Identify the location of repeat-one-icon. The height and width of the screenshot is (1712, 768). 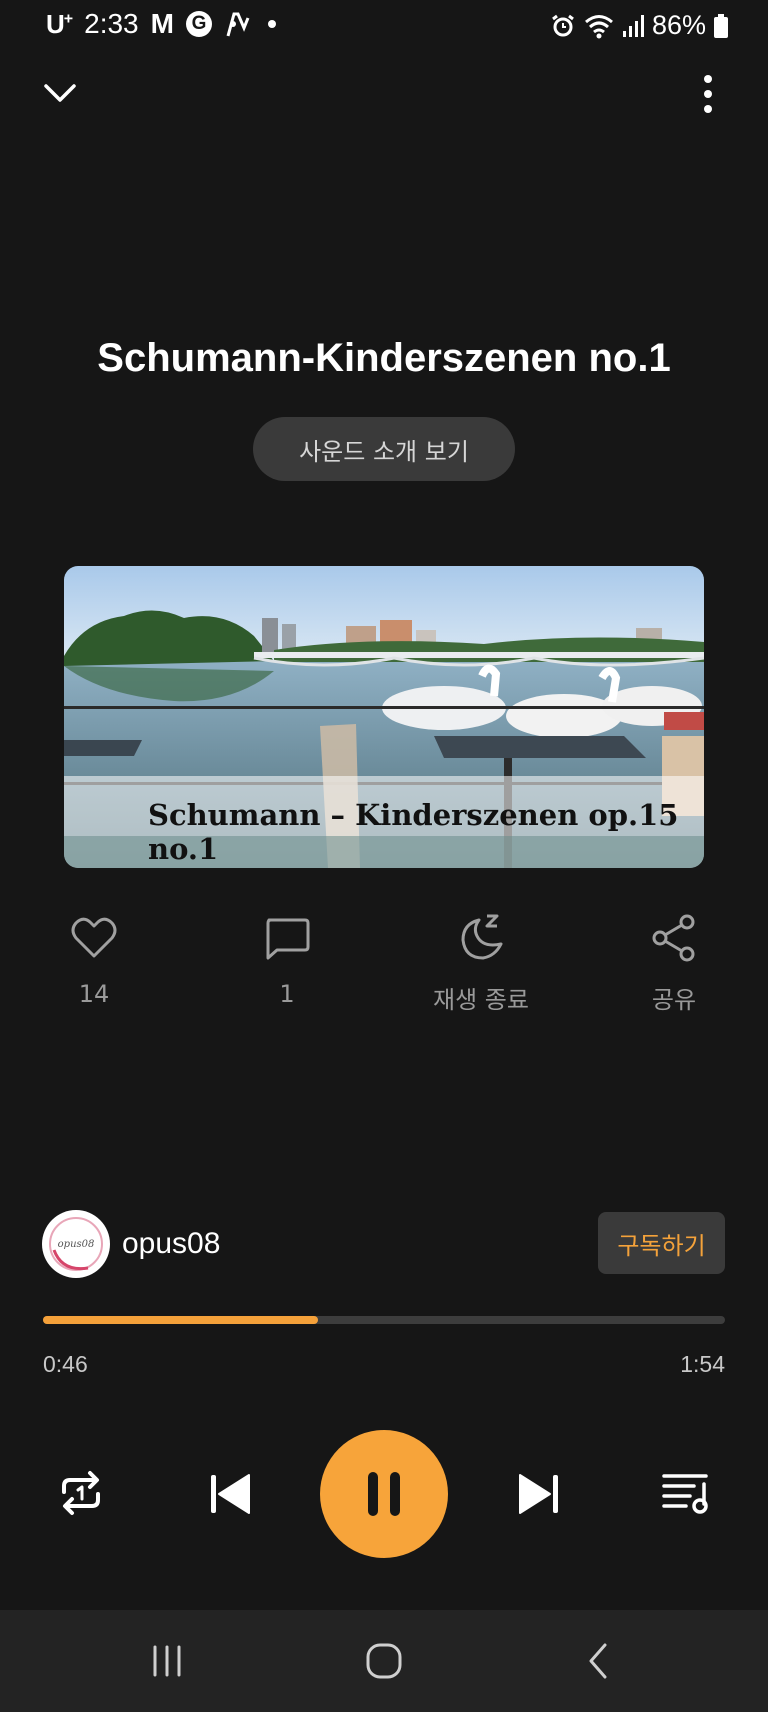
(81, 1493).